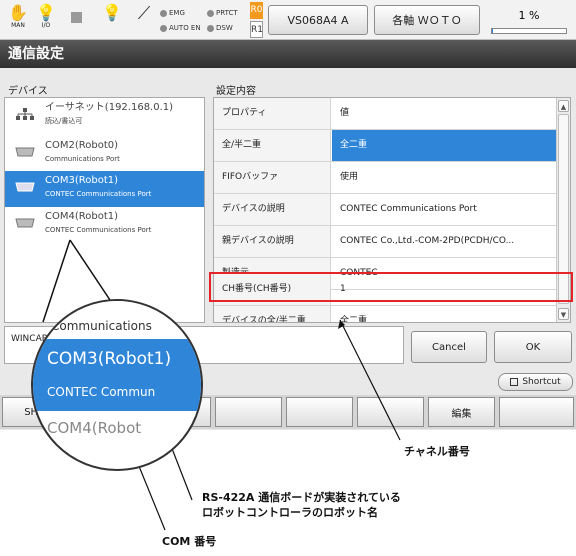 This screenshot has width=576, height=556. I want to click on callout-robot-name-2: ロボットコントローラのロボット名, so click(290, 512).